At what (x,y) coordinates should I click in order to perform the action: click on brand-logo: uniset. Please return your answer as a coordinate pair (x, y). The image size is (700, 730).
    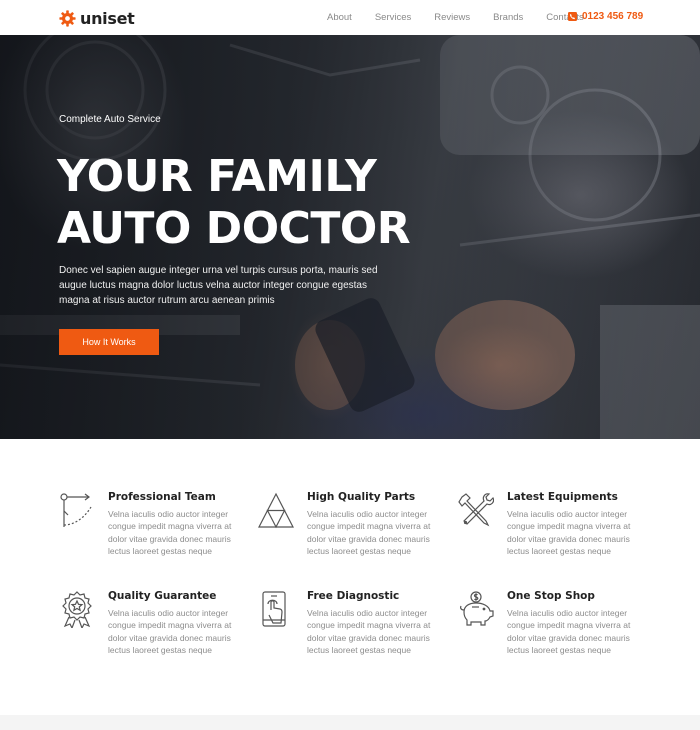
    Looking at the image, I should click on (97, 18).